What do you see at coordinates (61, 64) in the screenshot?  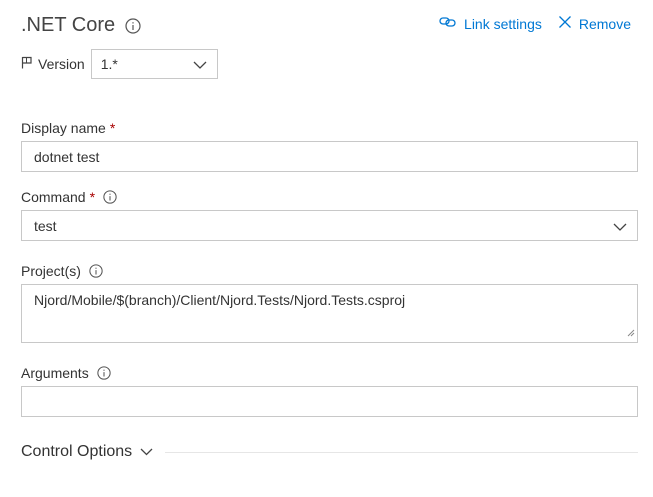 I see `version-label-text: Version` at bounding box center [61, 64].